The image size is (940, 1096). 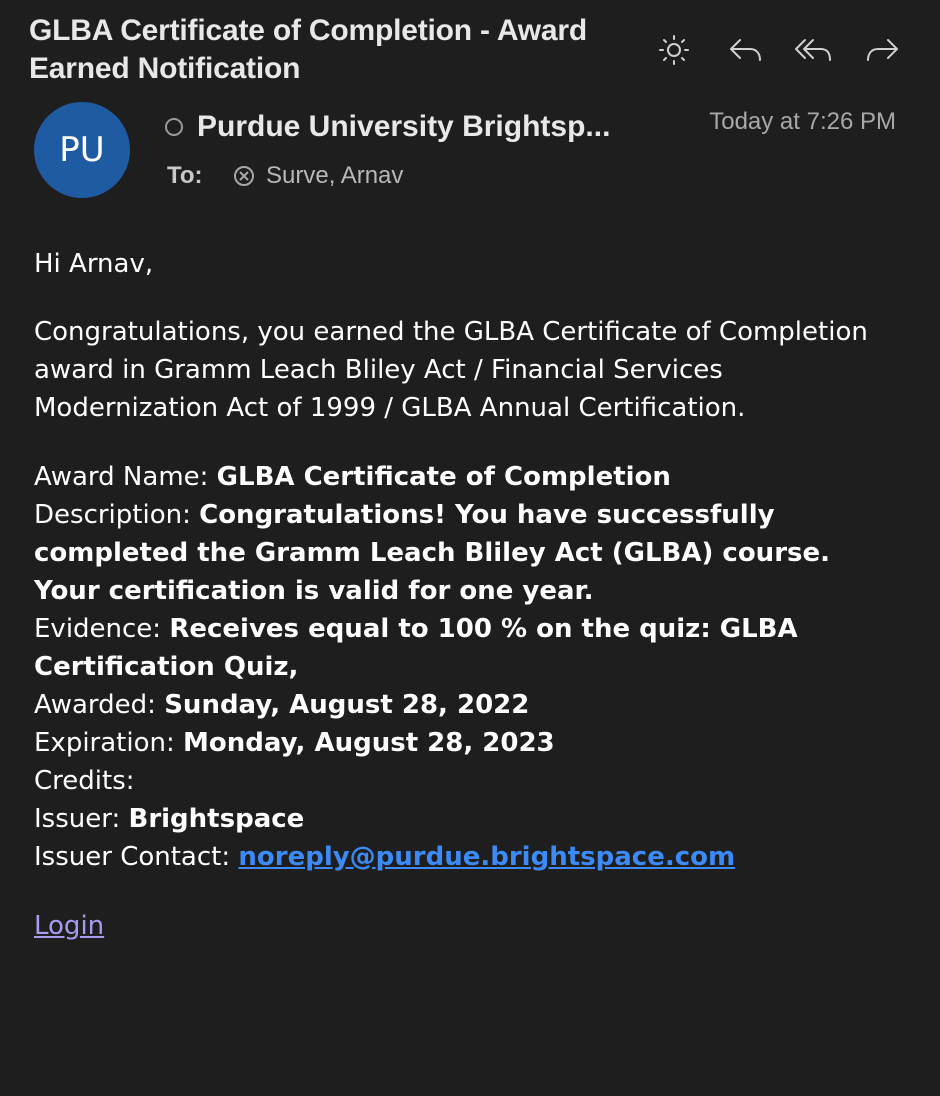 I want to click on reply-icon, so click(x=745, y=50).